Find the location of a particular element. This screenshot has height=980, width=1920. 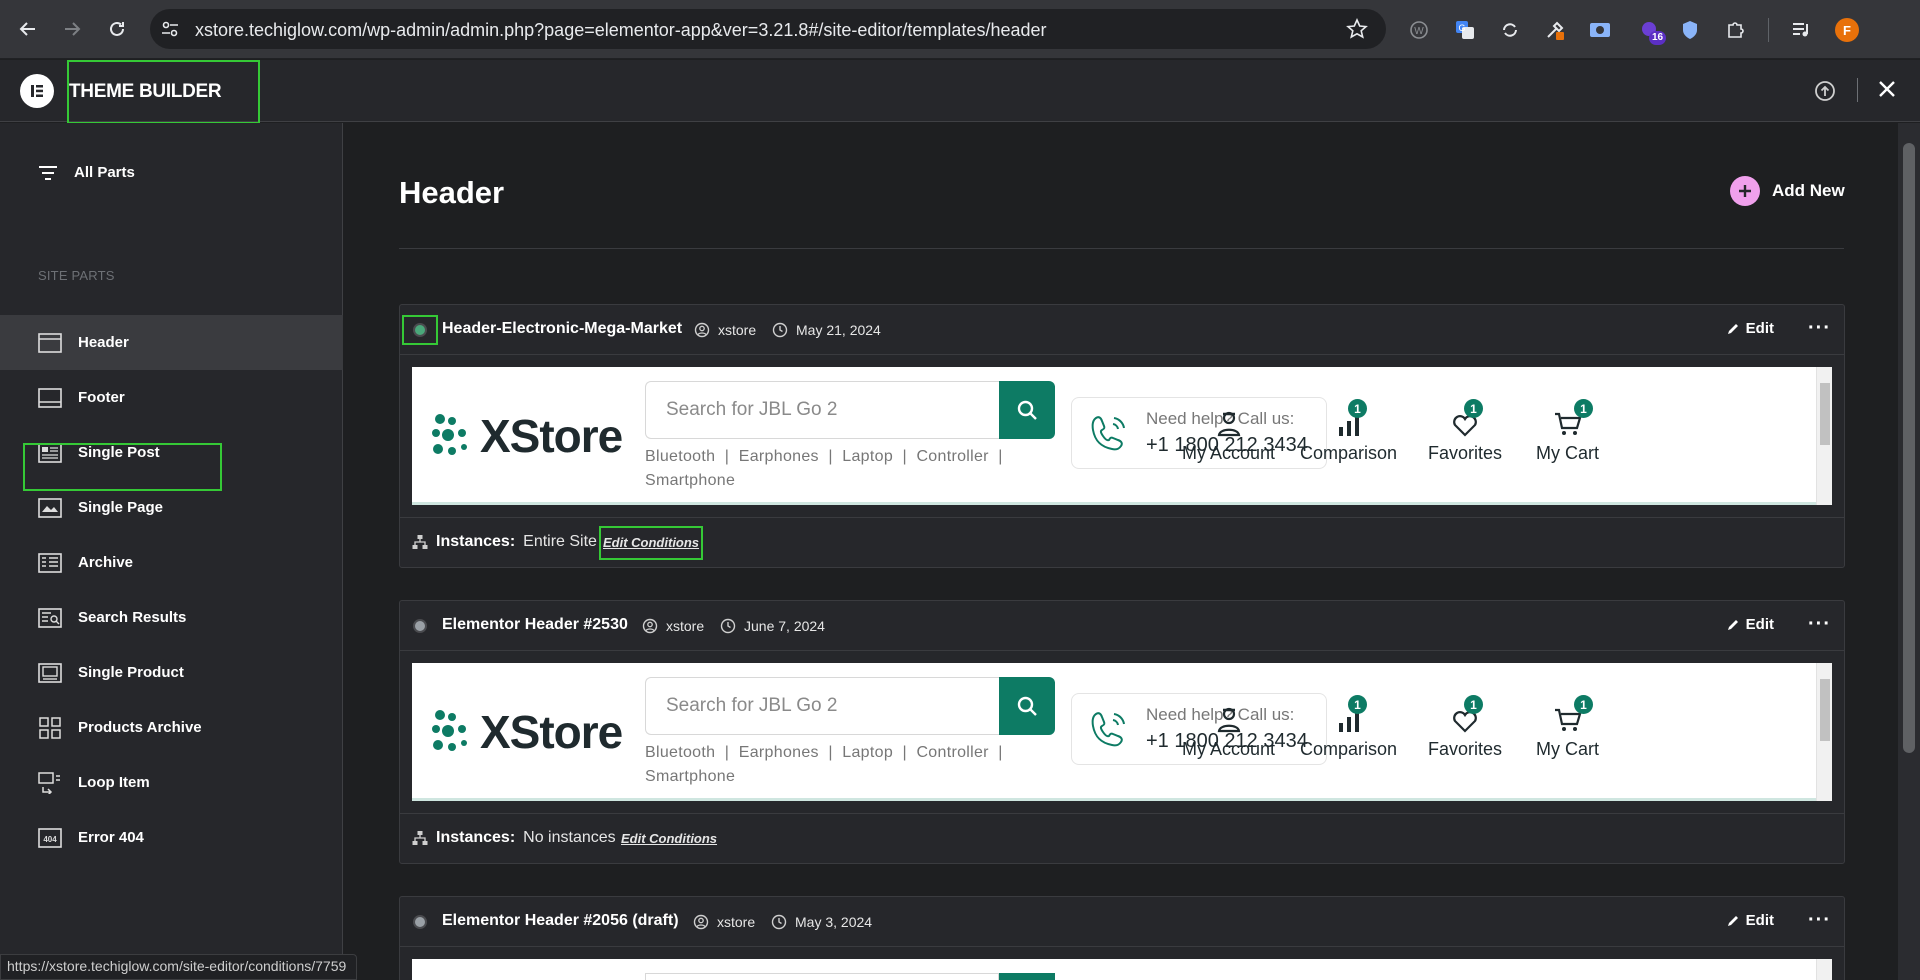

sidebar-item-loop-item: Loop Item is located at coordinates (171, 782).